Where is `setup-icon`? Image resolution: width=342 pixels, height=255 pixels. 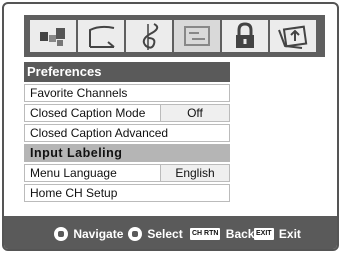 setup-icon is located at coordinates (293, 36).